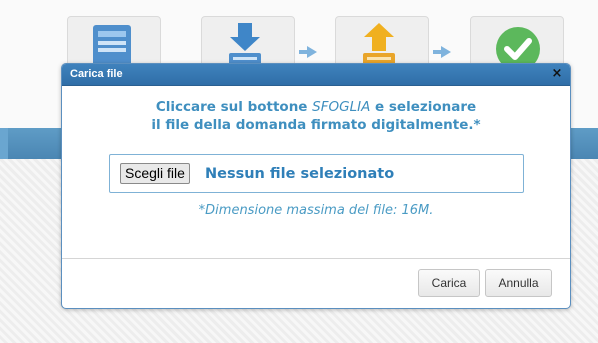 The width and height of the screenshot is (598, 343). I want to click on page-blue-band-edge, so click(4, 143).